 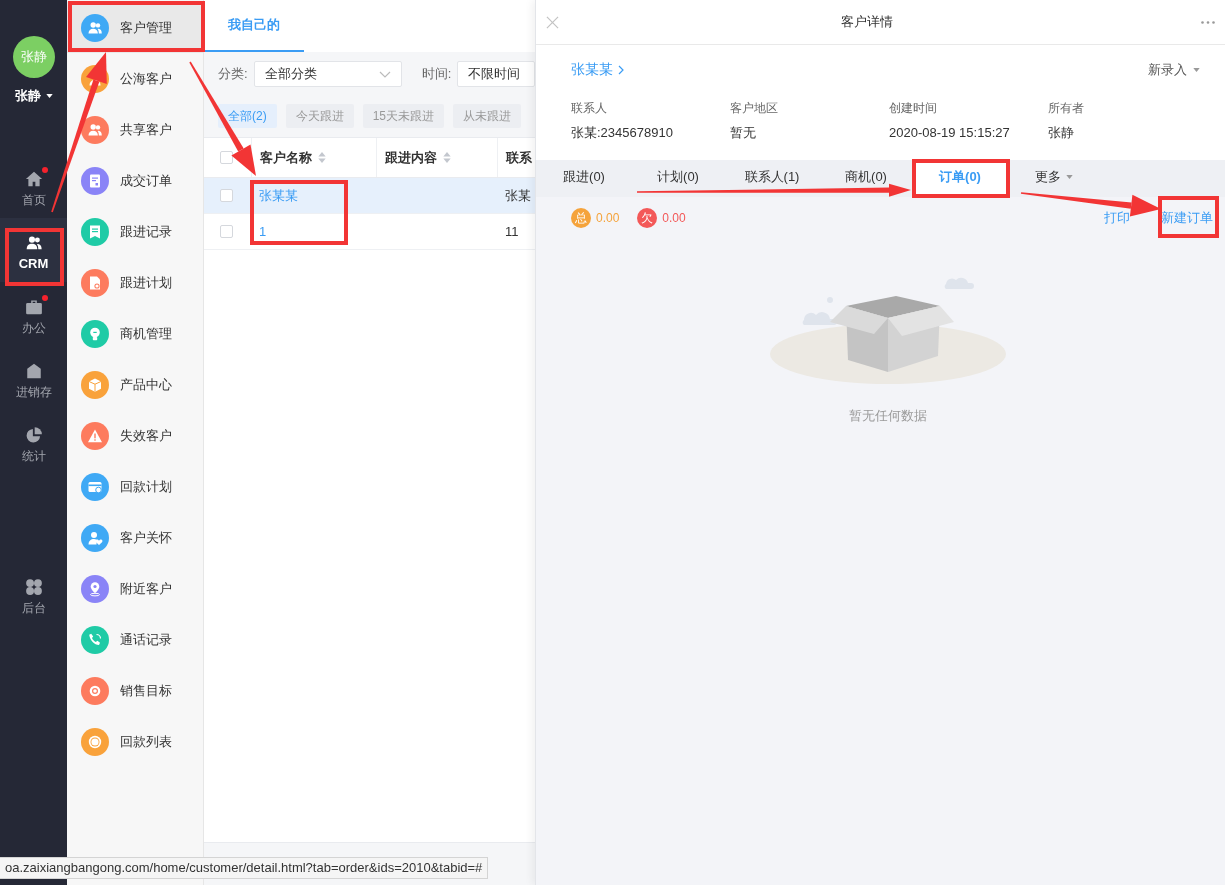 I want to click on summary-tag: 欠, so click(x=647, y=218).